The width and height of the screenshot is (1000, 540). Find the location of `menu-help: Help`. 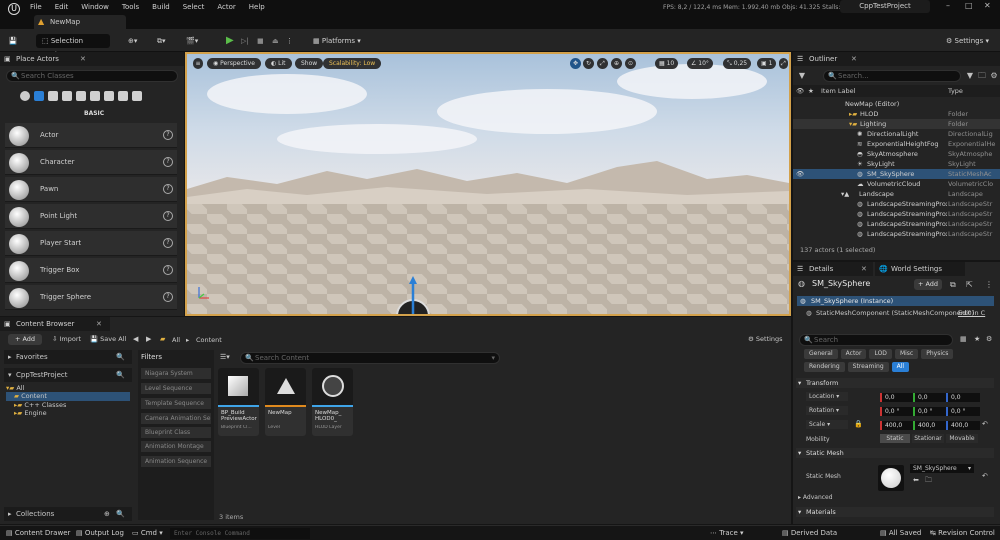

menu-help: Help is located at coordinates (257, 7).